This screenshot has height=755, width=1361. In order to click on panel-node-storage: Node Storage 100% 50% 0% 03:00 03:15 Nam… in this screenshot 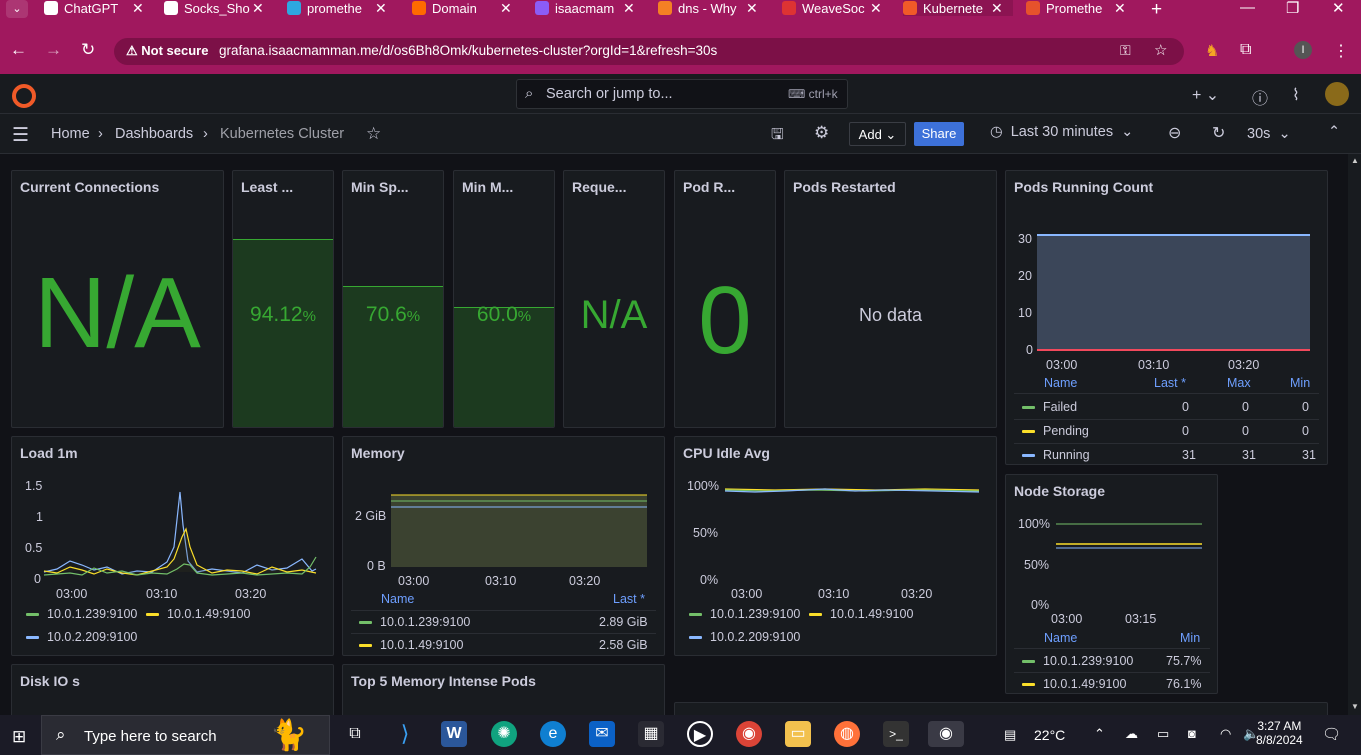, I will do `click(1111, 584)`.